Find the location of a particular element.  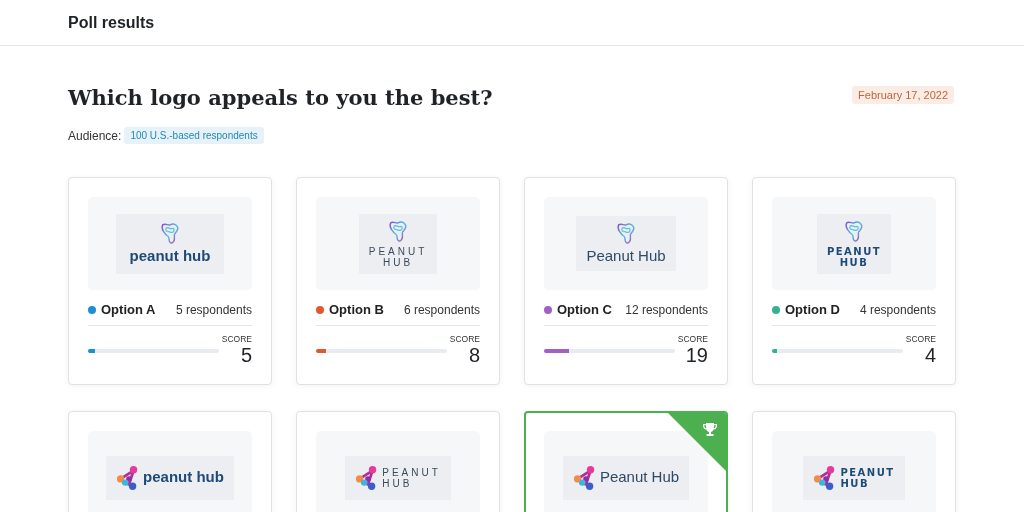

respondent-count: 5 respondents is located at coordinates (213, 309).